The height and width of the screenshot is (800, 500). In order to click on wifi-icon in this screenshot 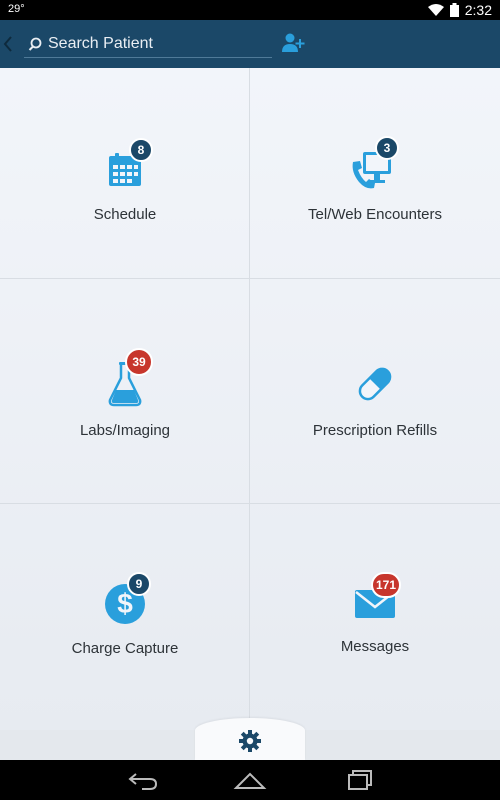, I will do `click(435, 10)`.